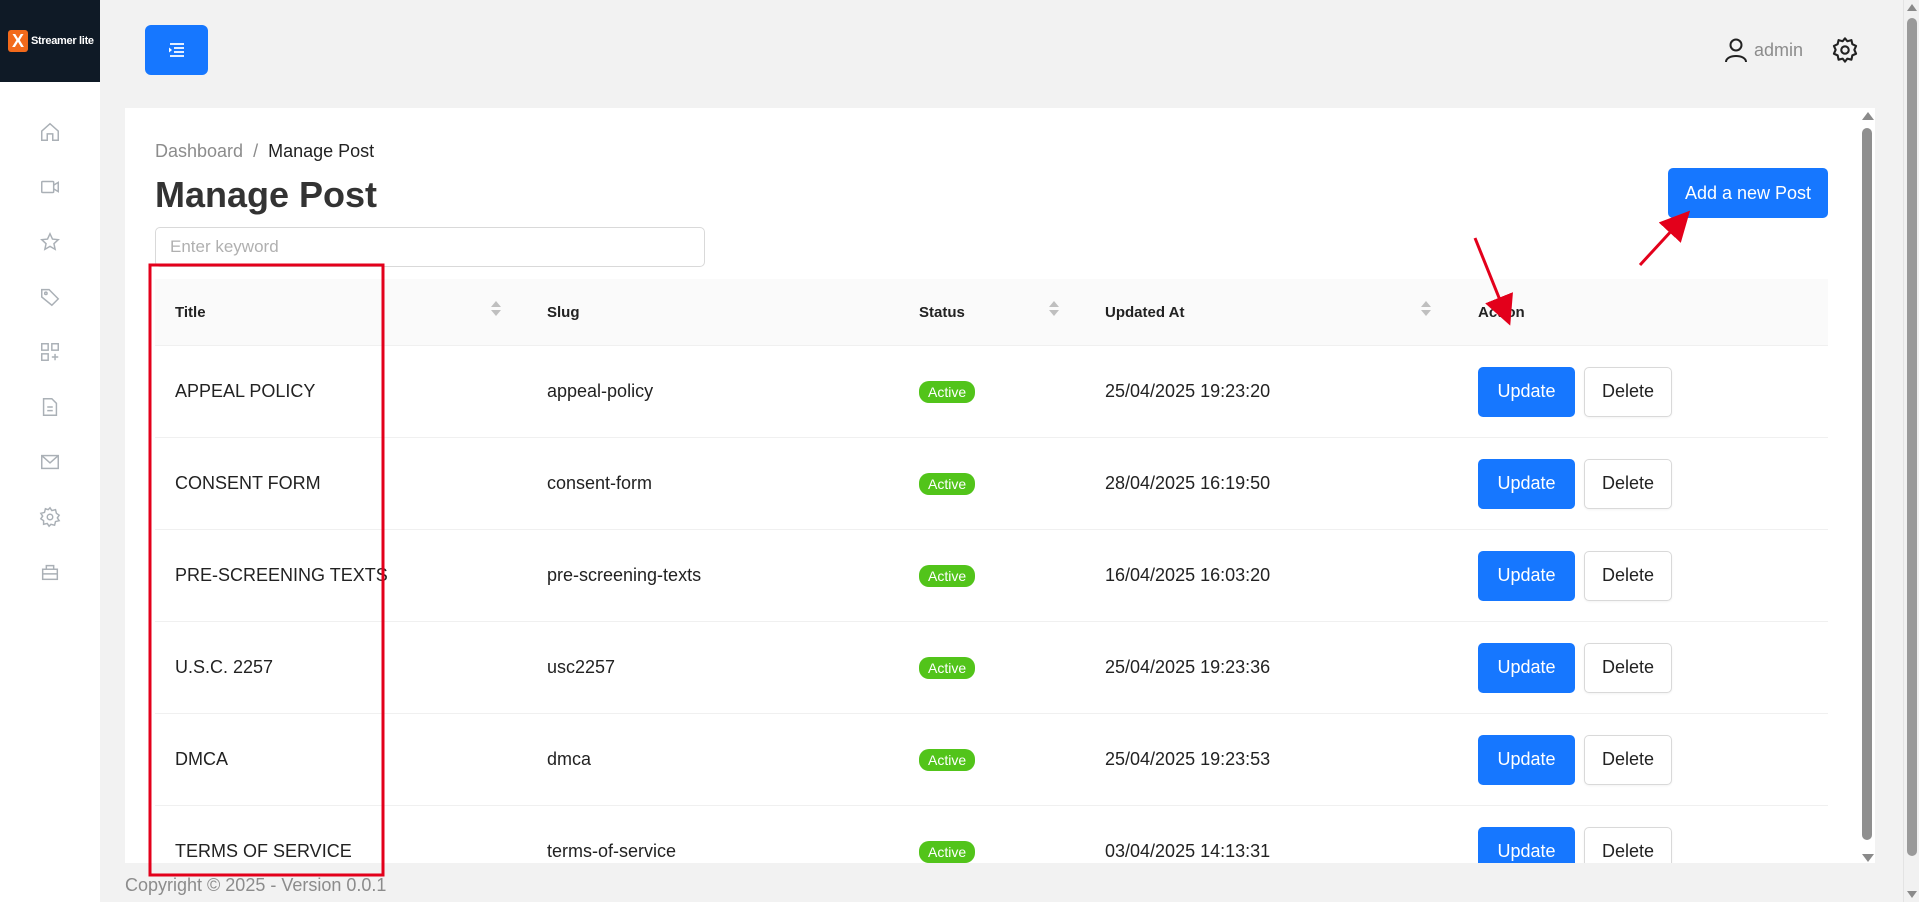  I want to click on cell-slug: usc2257, so click(581, 667).